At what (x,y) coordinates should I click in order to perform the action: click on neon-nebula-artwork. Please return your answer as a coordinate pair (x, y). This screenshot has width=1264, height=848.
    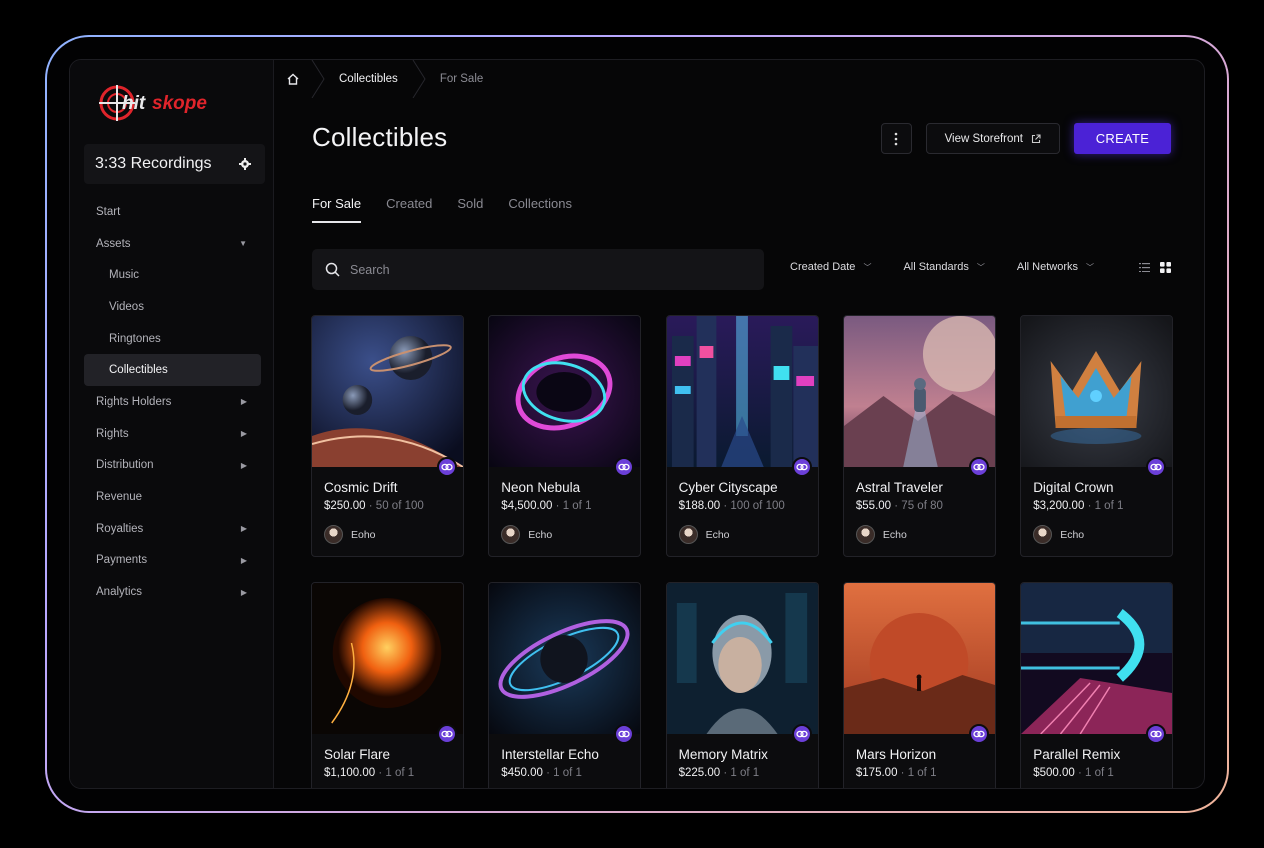
    Looking at the image, I should click on (565, 391).